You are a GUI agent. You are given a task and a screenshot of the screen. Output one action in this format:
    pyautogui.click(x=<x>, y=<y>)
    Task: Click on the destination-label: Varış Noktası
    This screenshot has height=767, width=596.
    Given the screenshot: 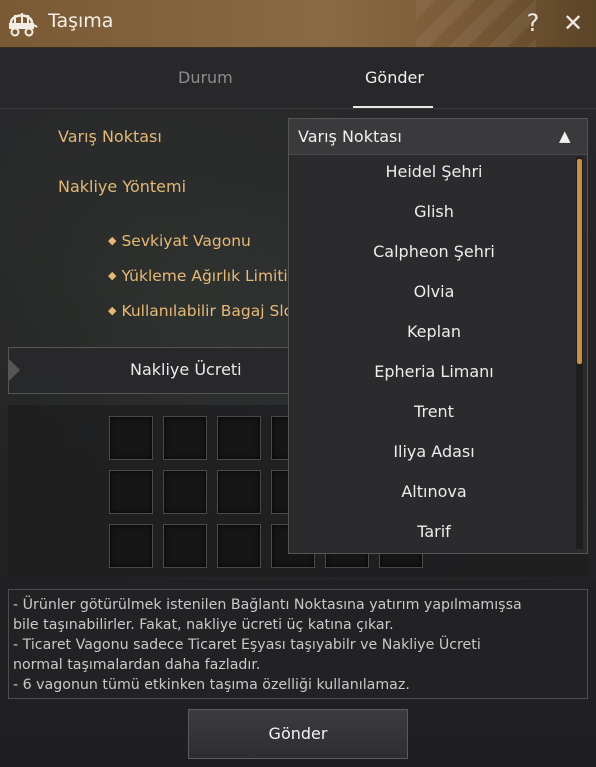 What is the action you would take?
    pyautogui.click(x=110, y=136)
    